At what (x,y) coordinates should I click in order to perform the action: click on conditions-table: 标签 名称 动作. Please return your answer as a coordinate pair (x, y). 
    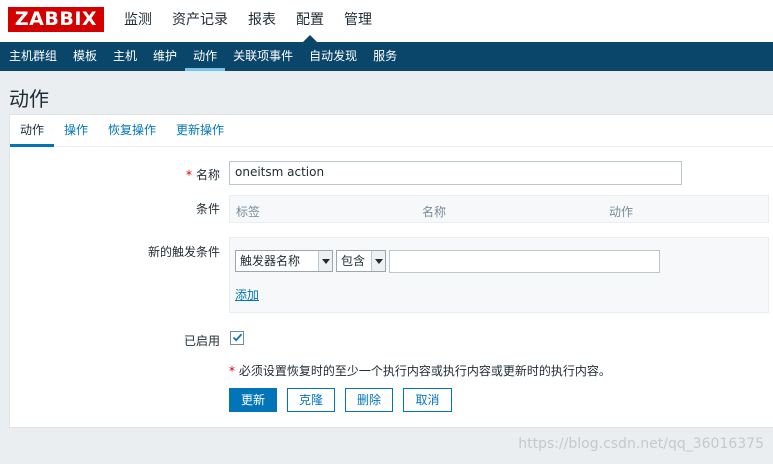
    Looking at the image, I should click on (499, 209).